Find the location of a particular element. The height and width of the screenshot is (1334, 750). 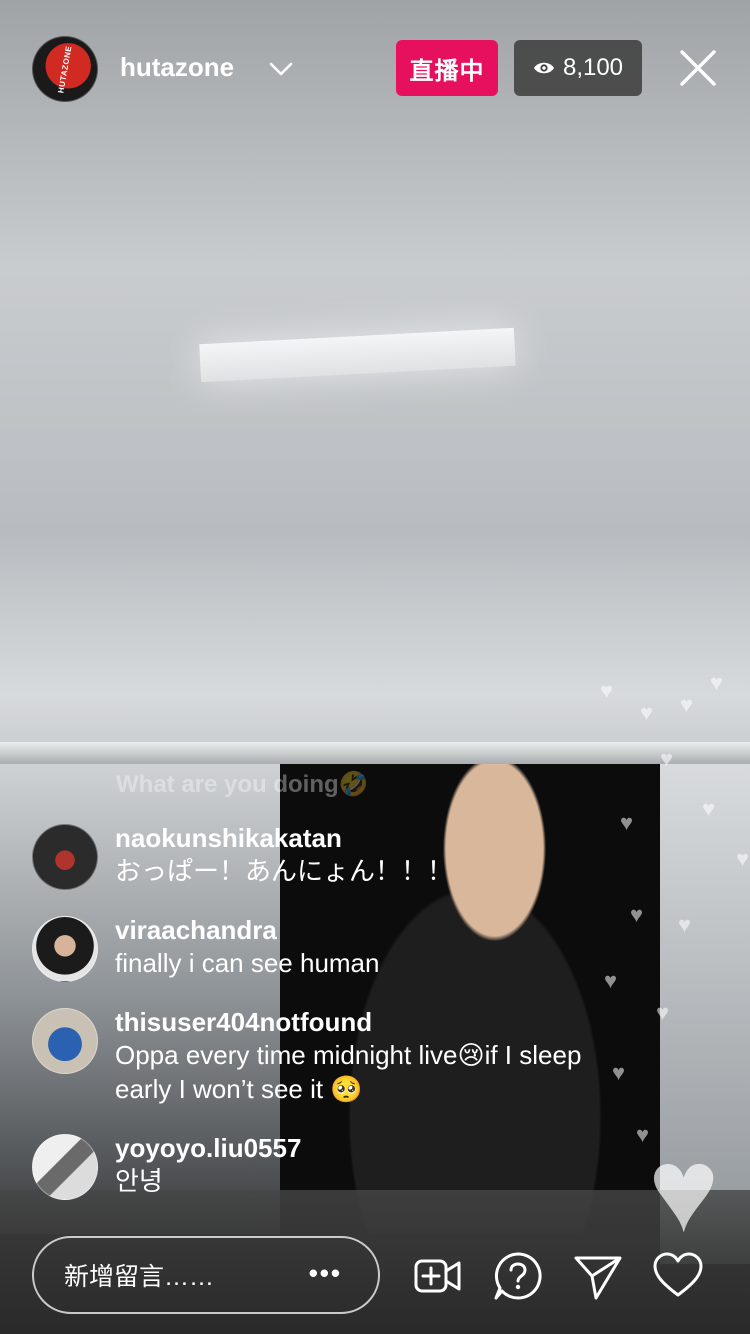

heart-icon is located at coordinates (678, 1276).